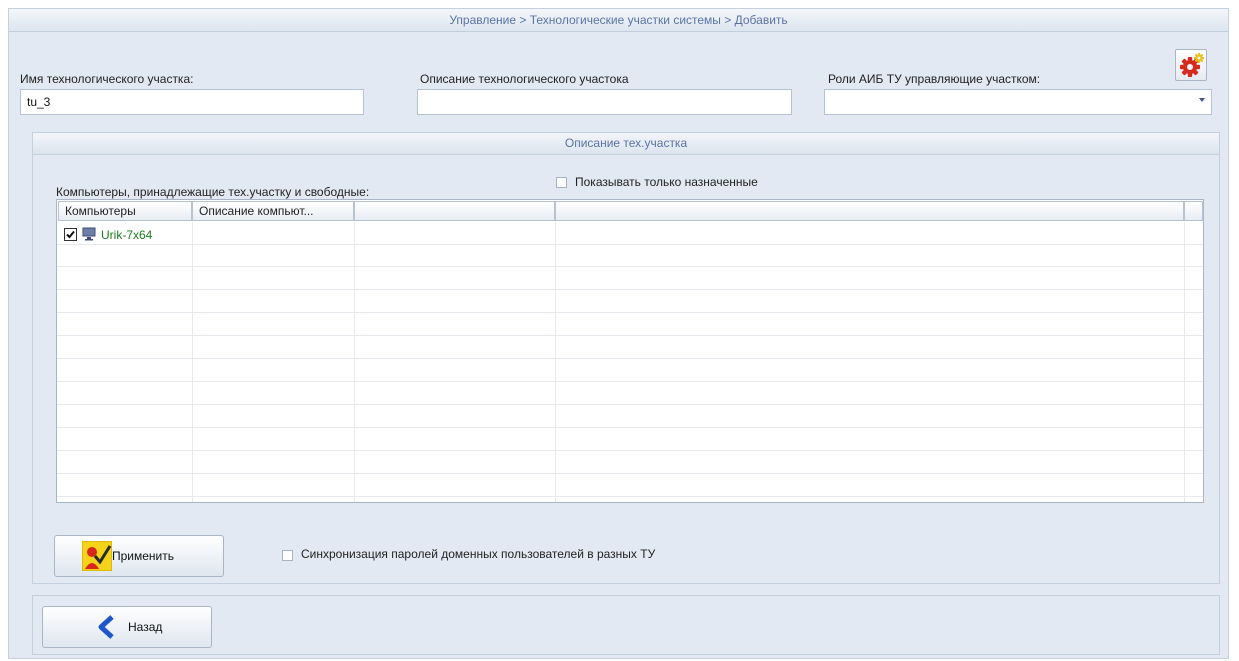 The image size is (1239, 661). I want to click on apply-button: Применить, so click(139, 556).